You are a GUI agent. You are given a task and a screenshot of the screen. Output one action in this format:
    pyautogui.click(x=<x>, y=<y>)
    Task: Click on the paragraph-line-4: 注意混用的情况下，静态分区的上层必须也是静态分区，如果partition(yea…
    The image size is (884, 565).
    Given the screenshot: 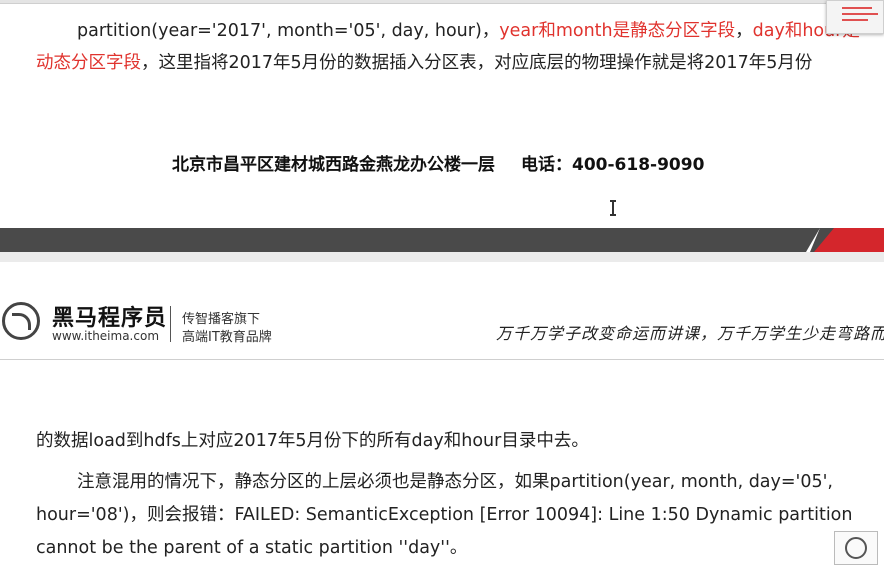 What is the action you would take?
    pyautogui.click(x=455, y=482)
    